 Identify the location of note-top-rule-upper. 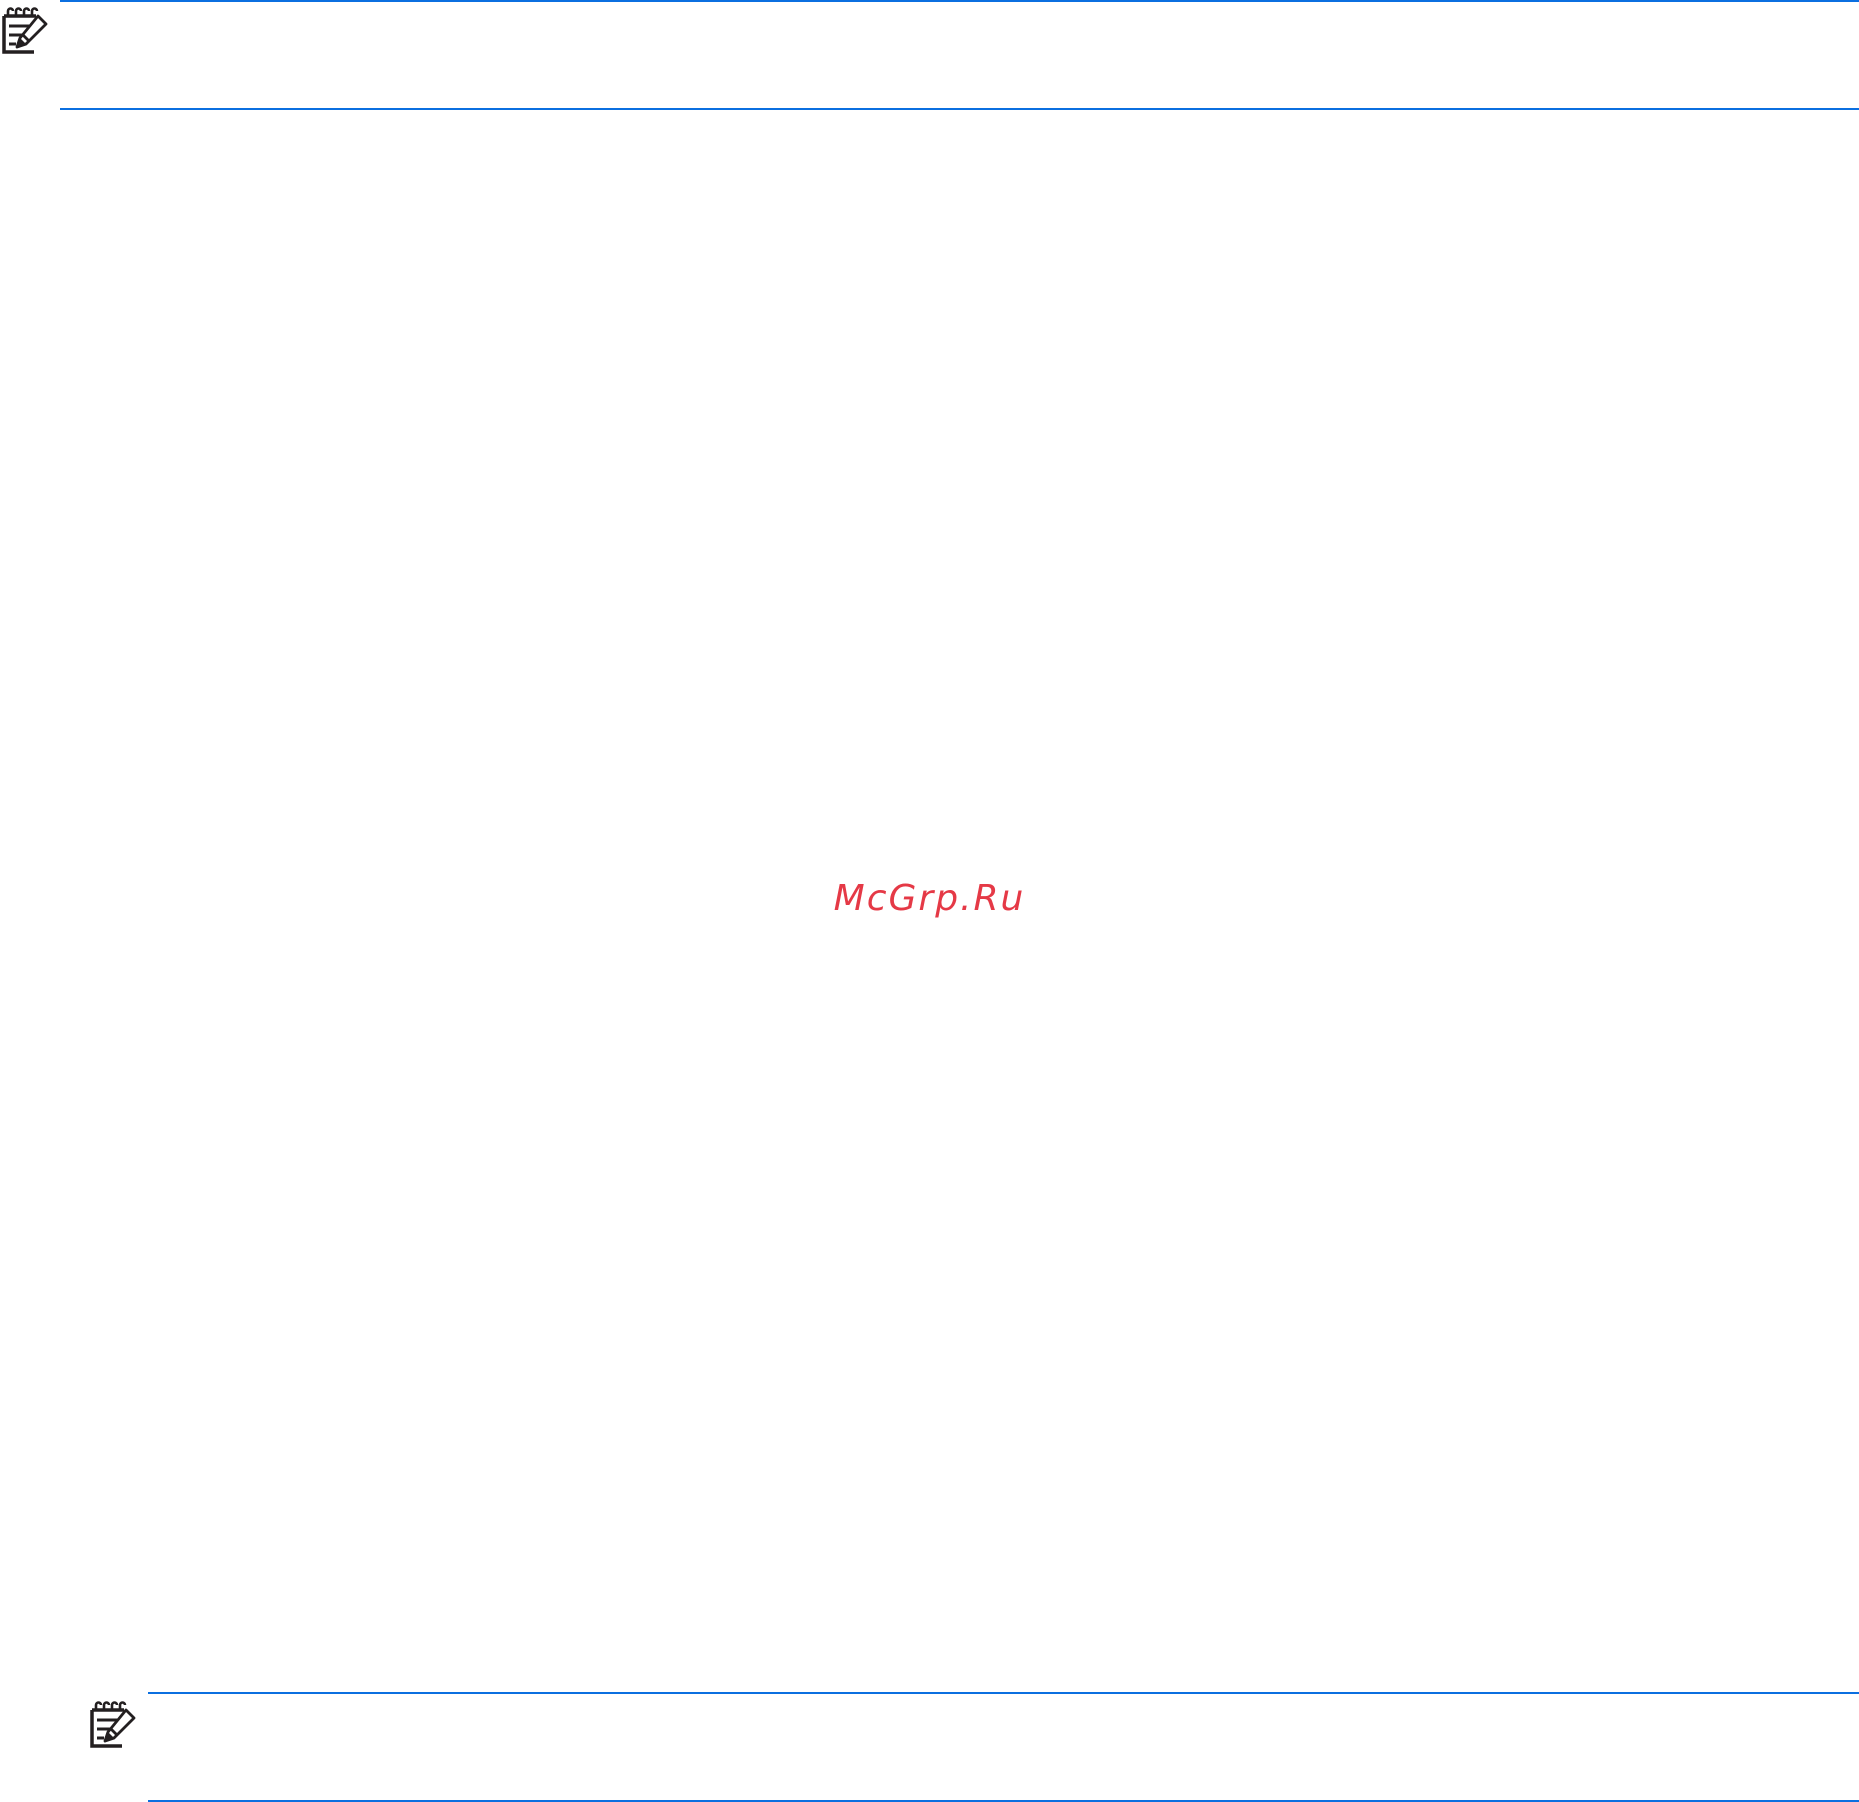
(959, 1).